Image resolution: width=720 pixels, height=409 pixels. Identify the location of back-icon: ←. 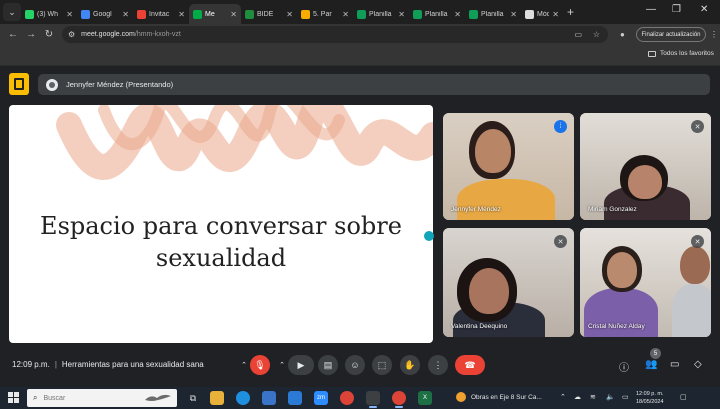
(13, 34).